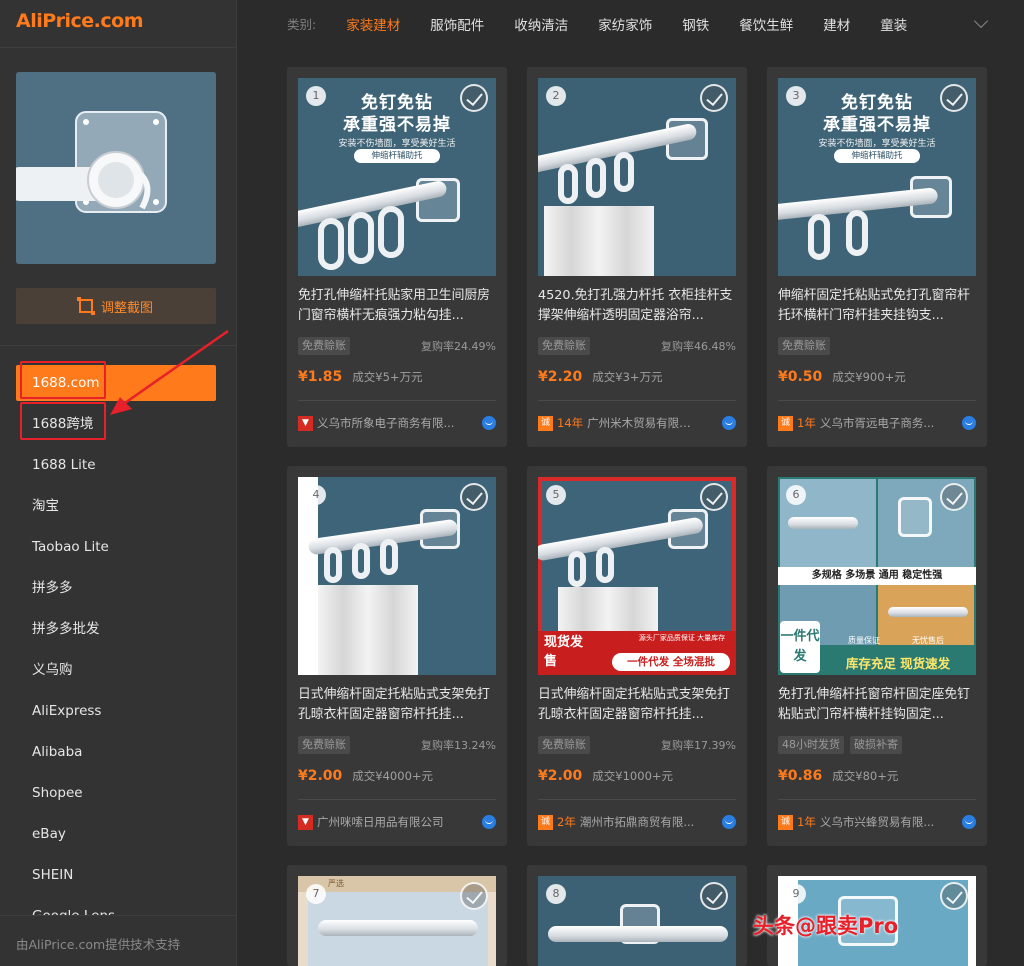  Describe the element at coordinates (766, 24) in the screenshot. I see `category-food-fresh: 餐饮生鲜` at that location.